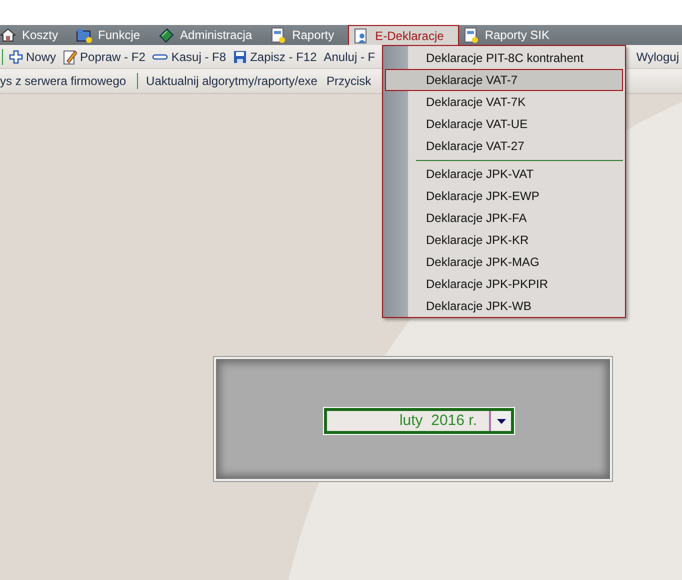 The width and height of the screenshot is (682, 580). Describe the element at coordinates (351, 57) in the screenshot. I see `toolbar-button: Anuluj - F` at that location.